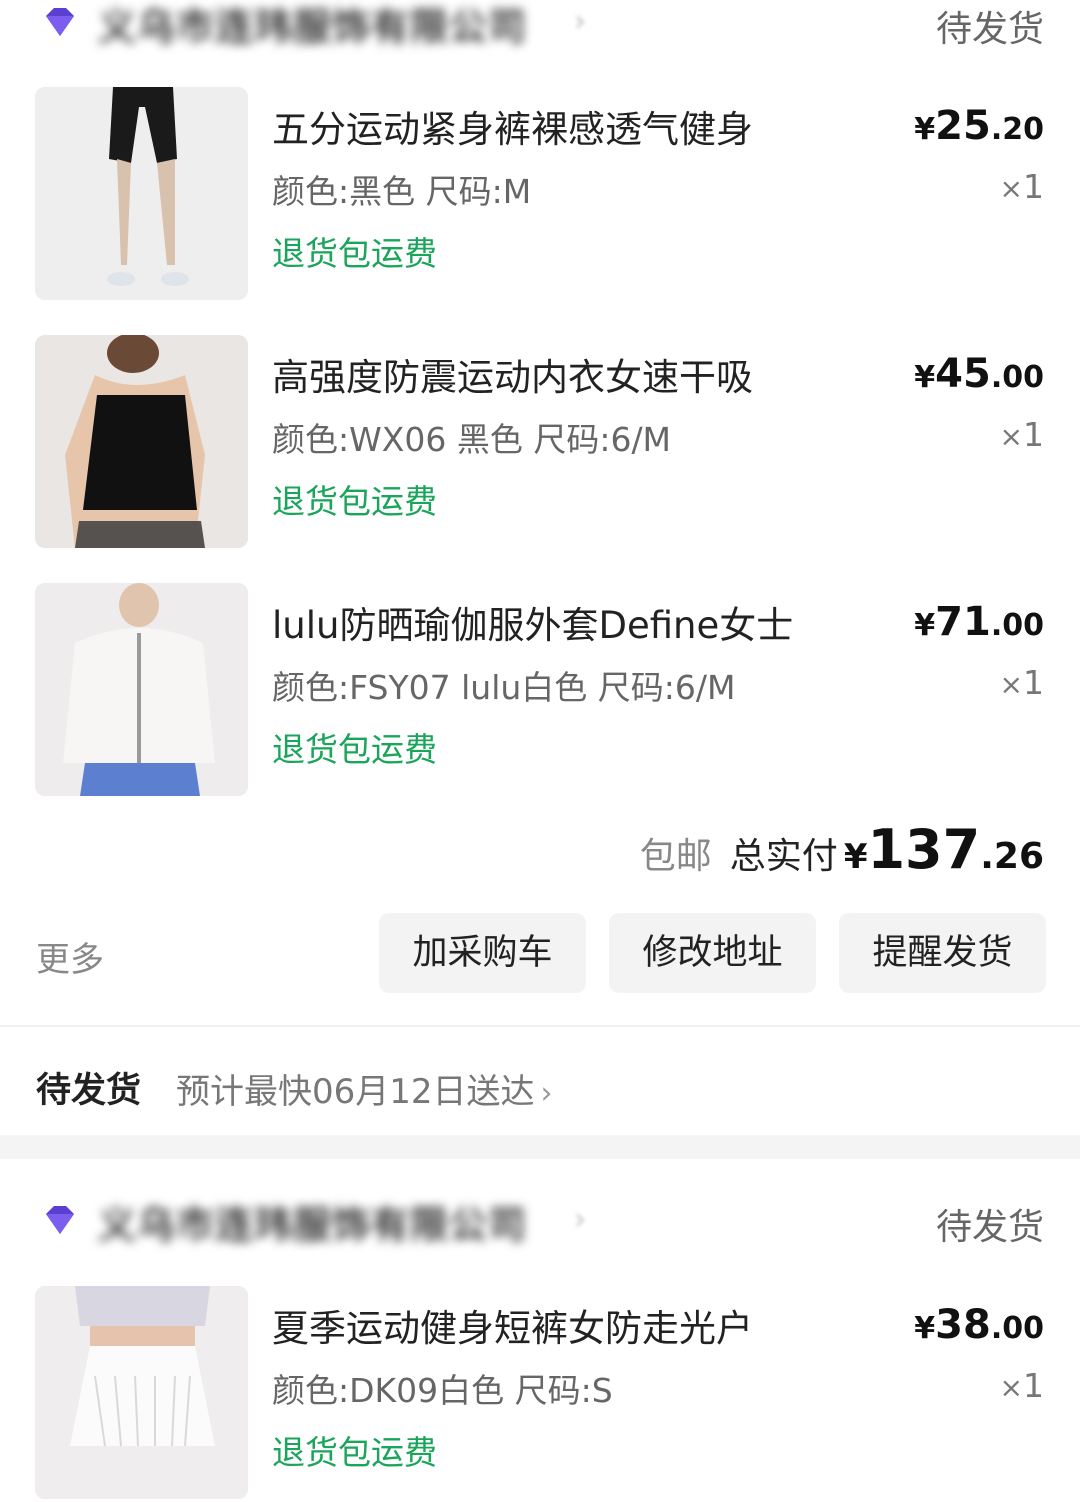 This screenshot has width=1080, height=1502. What do you see at coordinates (512, 374) in the screenshot?
I see `product-title: 高强度防震运动内衣女速干吸` at bounding box center [512, 374].